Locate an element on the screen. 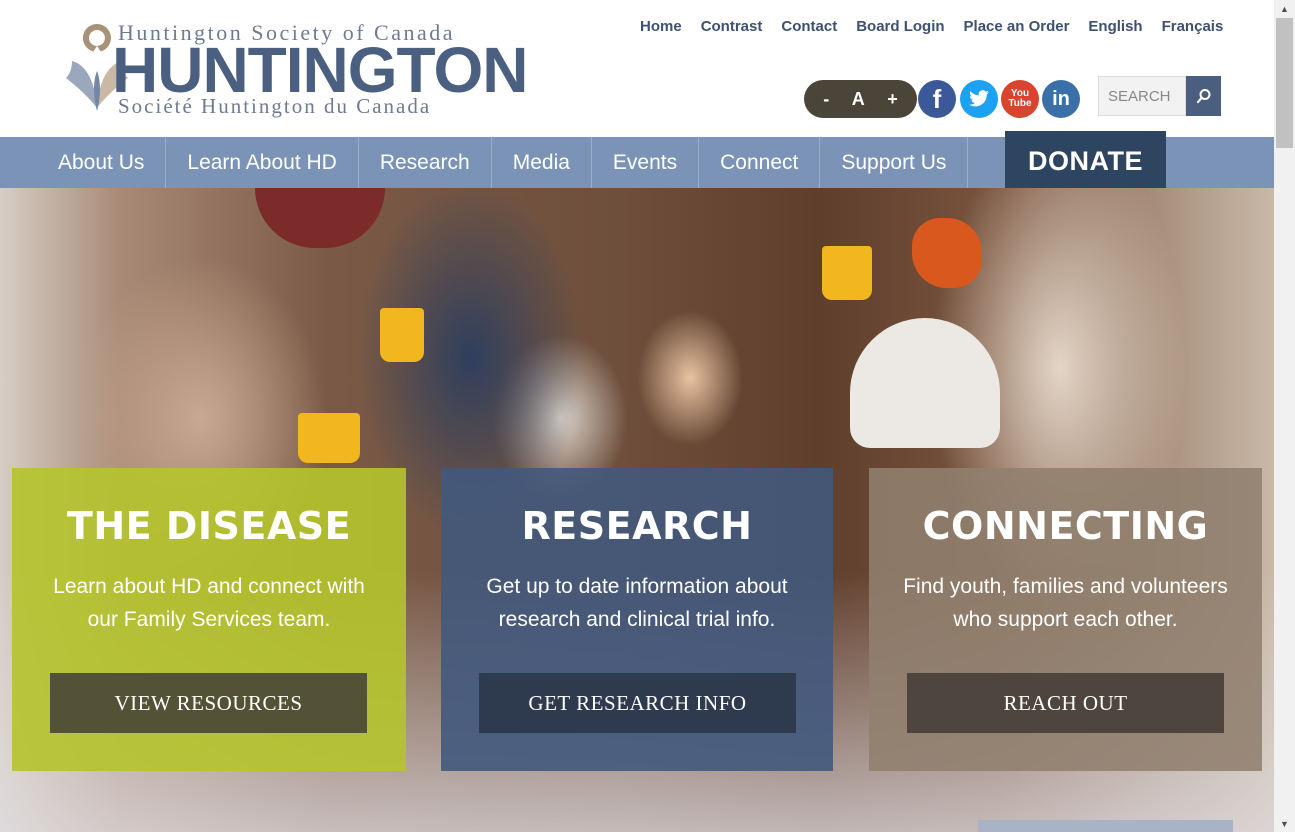  card-title: CONNECTING is located at coordinates (1065, 526).